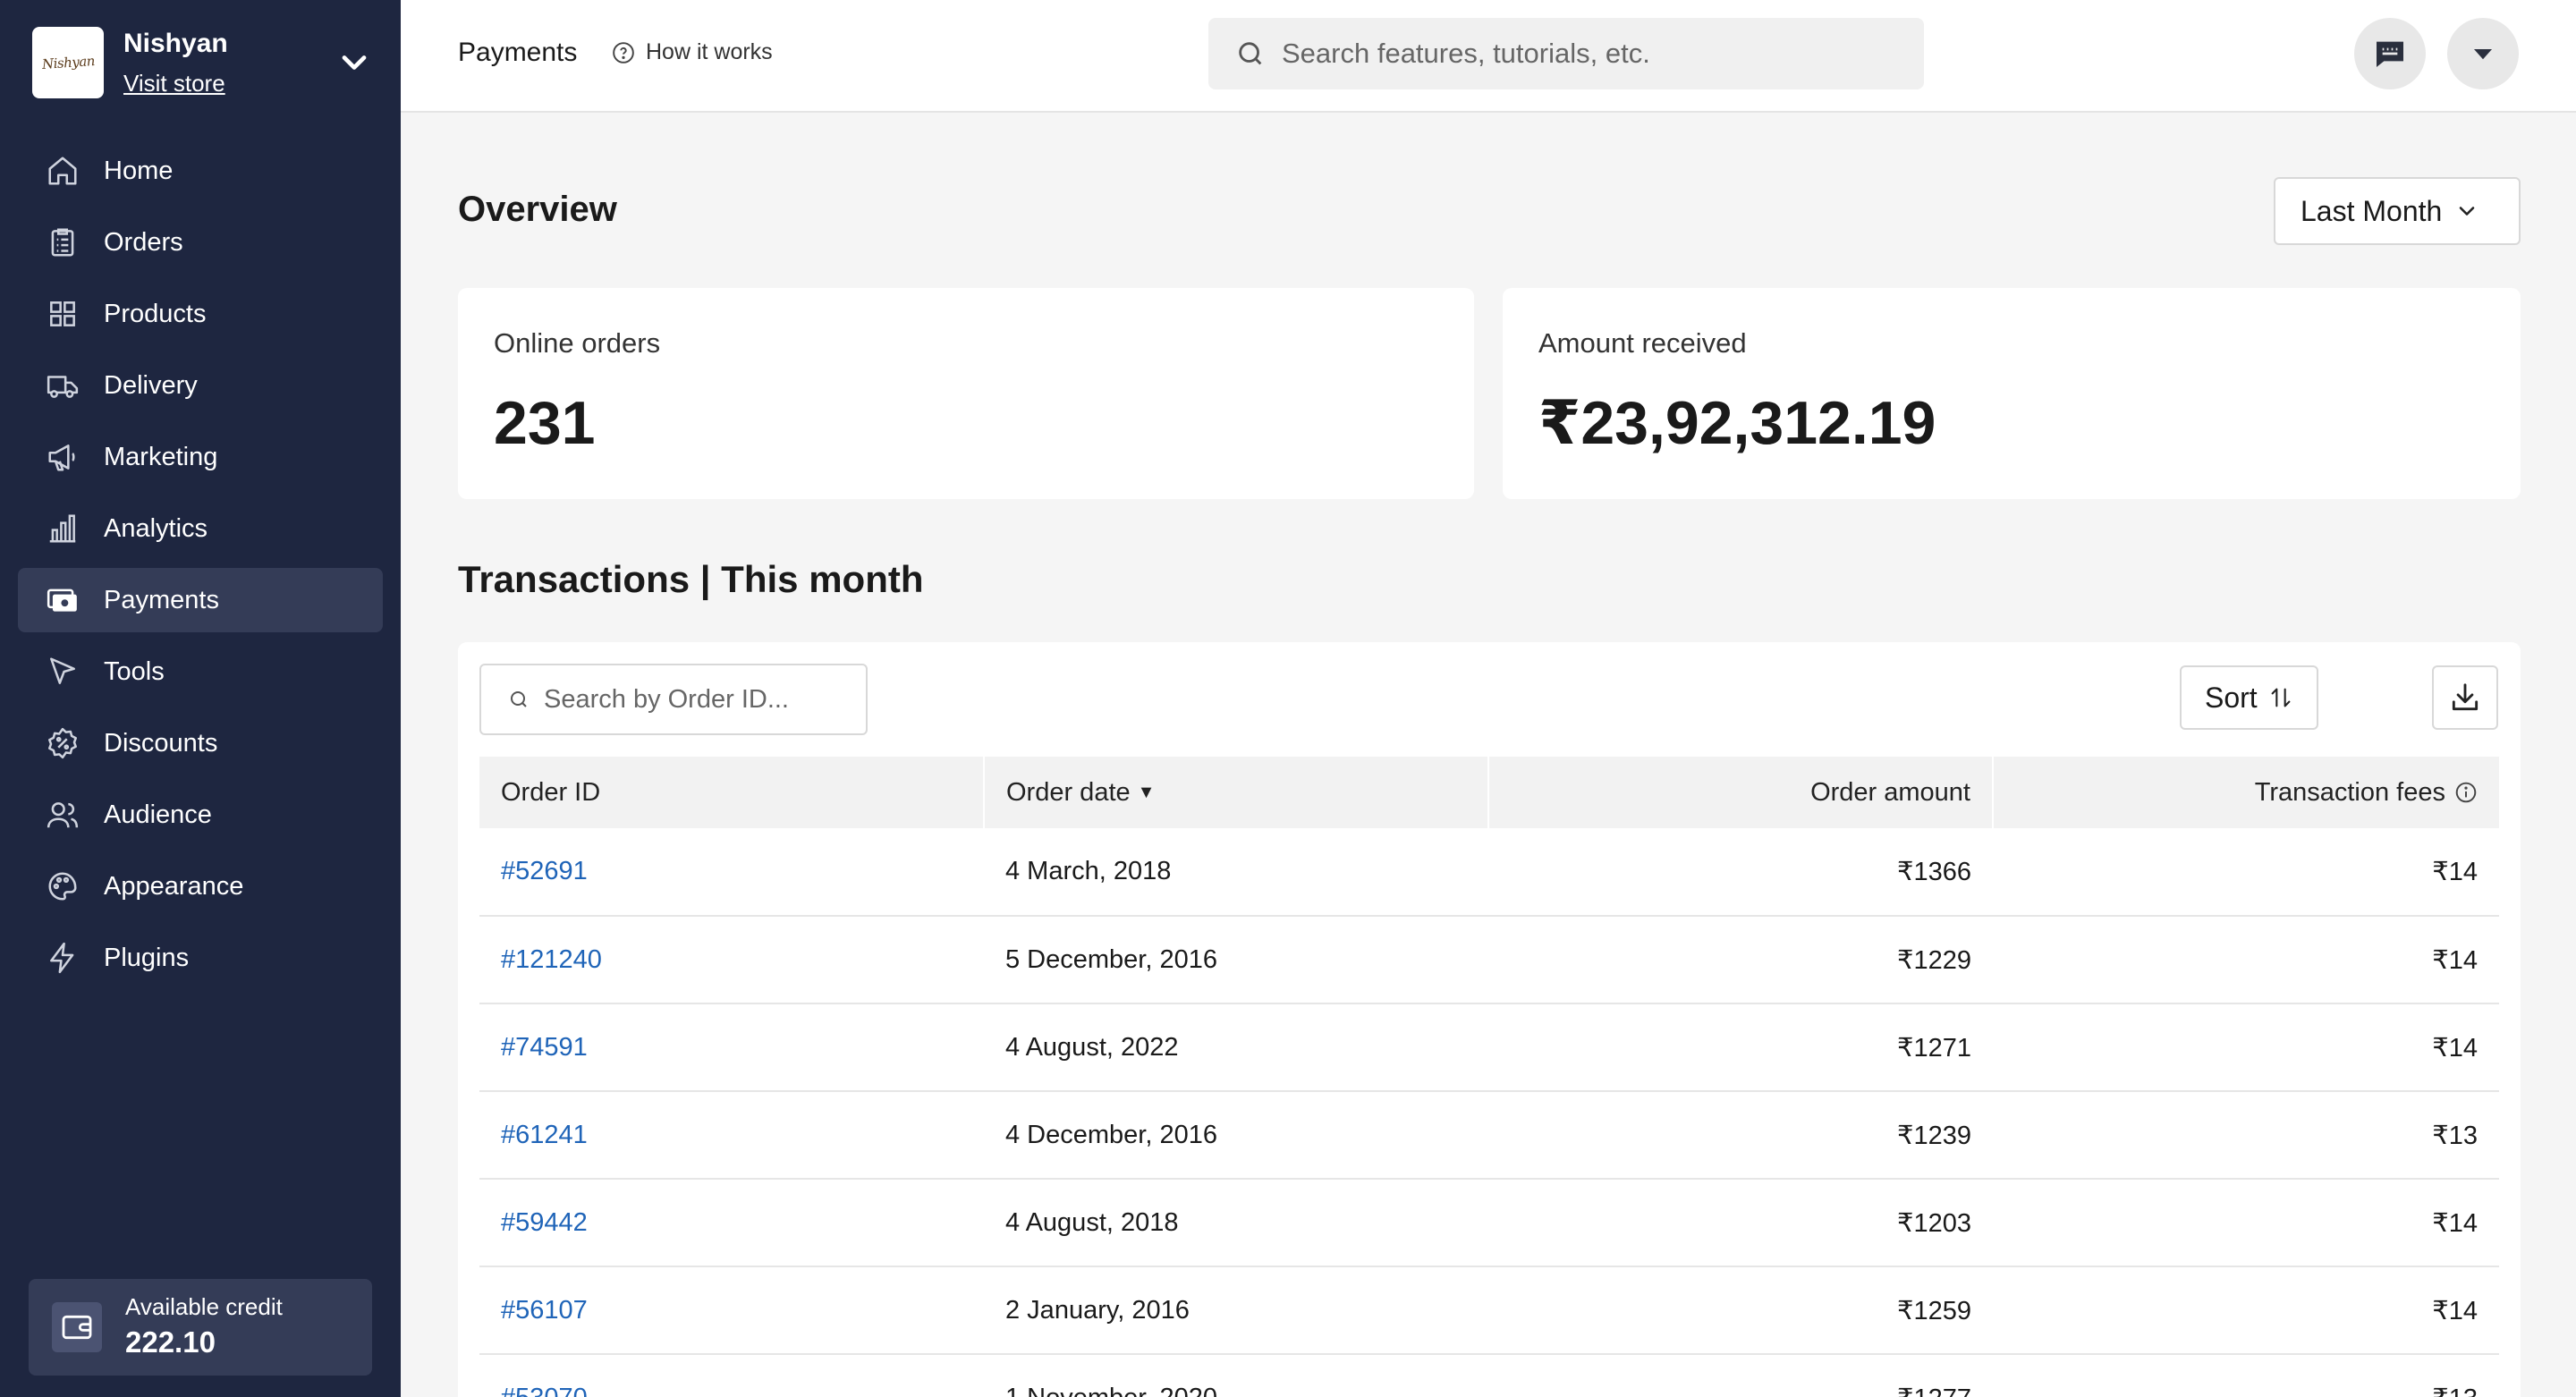 The width and height of the screenshot is (2576, 1397). What do you see at coordinates (62, 171) in the screenshot?
I see `home-icon` at bounding box center [62, 171].